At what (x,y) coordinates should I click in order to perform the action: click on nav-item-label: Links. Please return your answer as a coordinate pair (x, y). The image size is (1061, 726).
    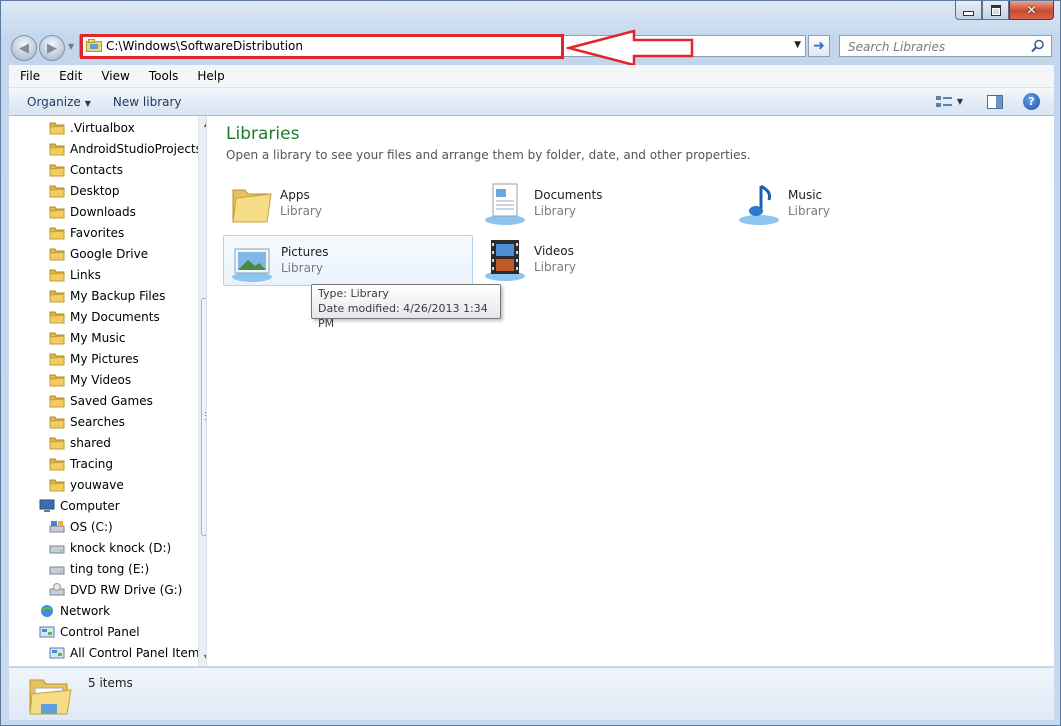
    Looking at the image, I should click on (85, 274).